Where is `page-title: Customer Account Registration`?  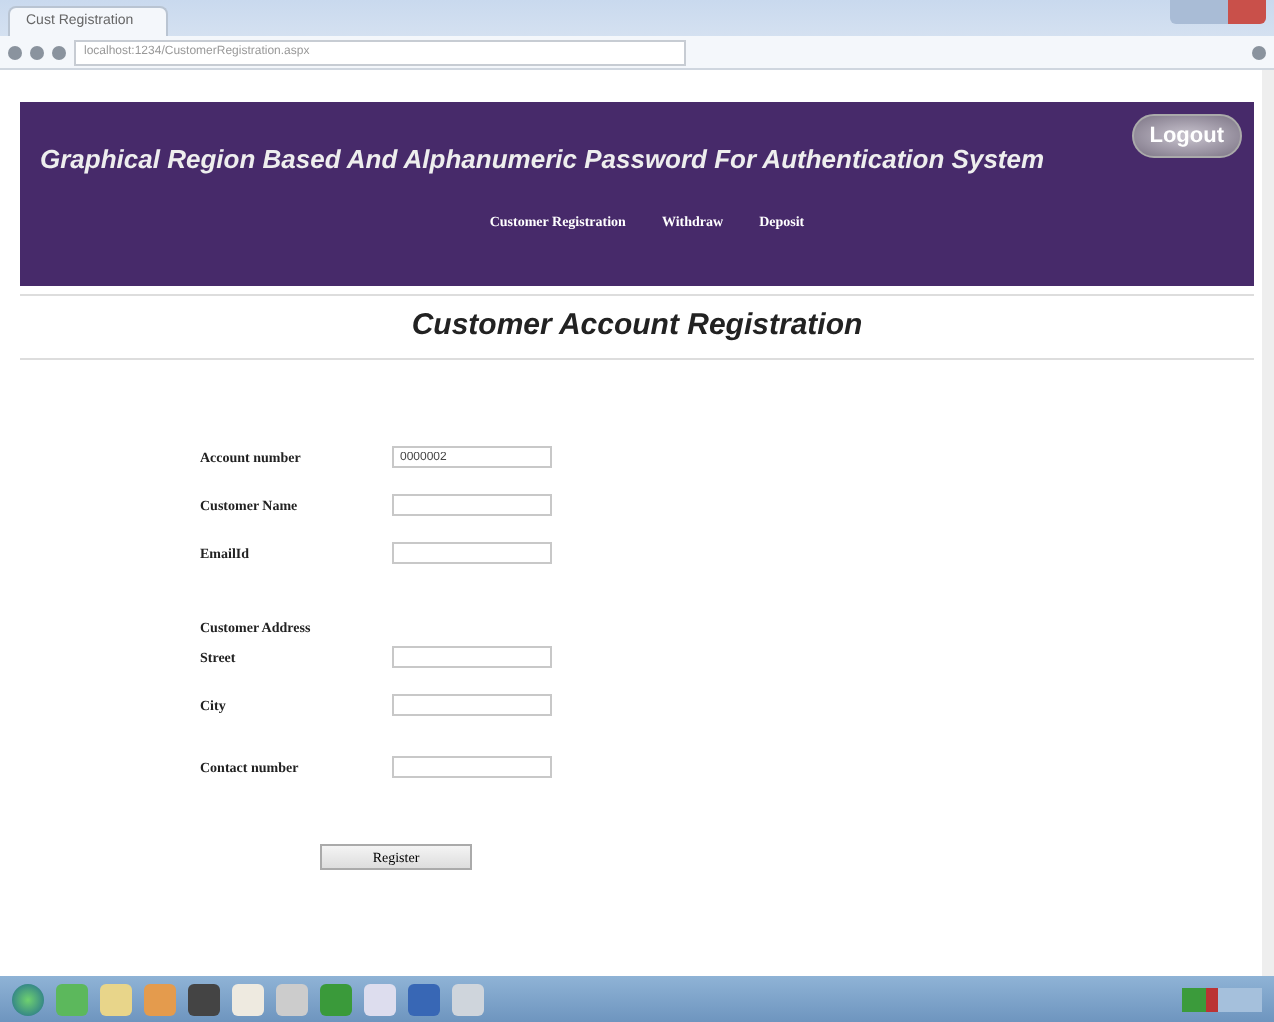
page-title: Customer Account Registration is located at coordinates (637, 327).